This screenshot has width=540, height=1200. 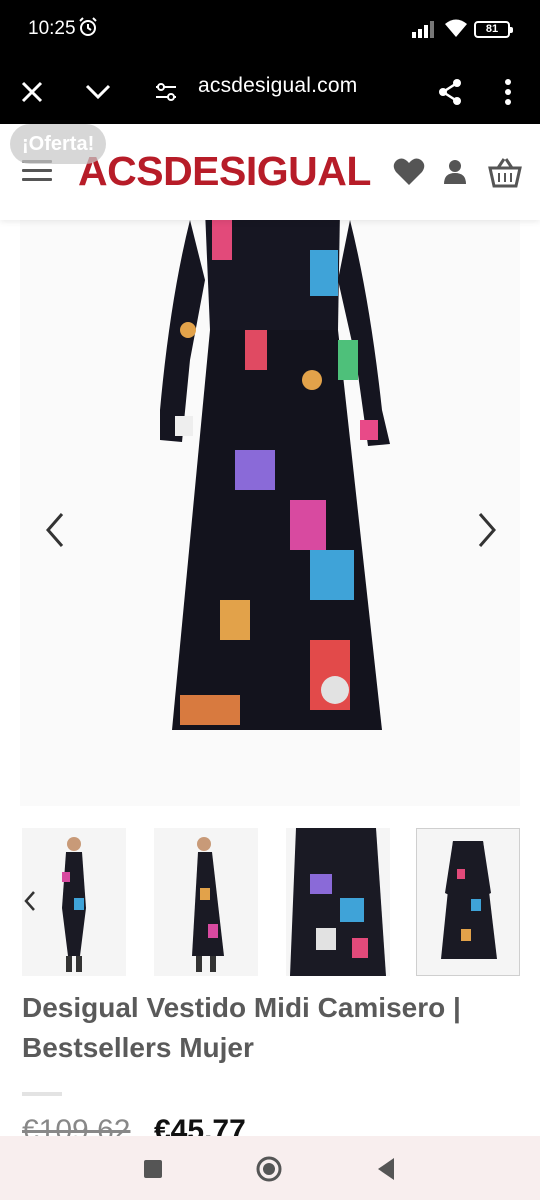 I want to click on sale-price: €45,77, so click(x=200, y=1125).